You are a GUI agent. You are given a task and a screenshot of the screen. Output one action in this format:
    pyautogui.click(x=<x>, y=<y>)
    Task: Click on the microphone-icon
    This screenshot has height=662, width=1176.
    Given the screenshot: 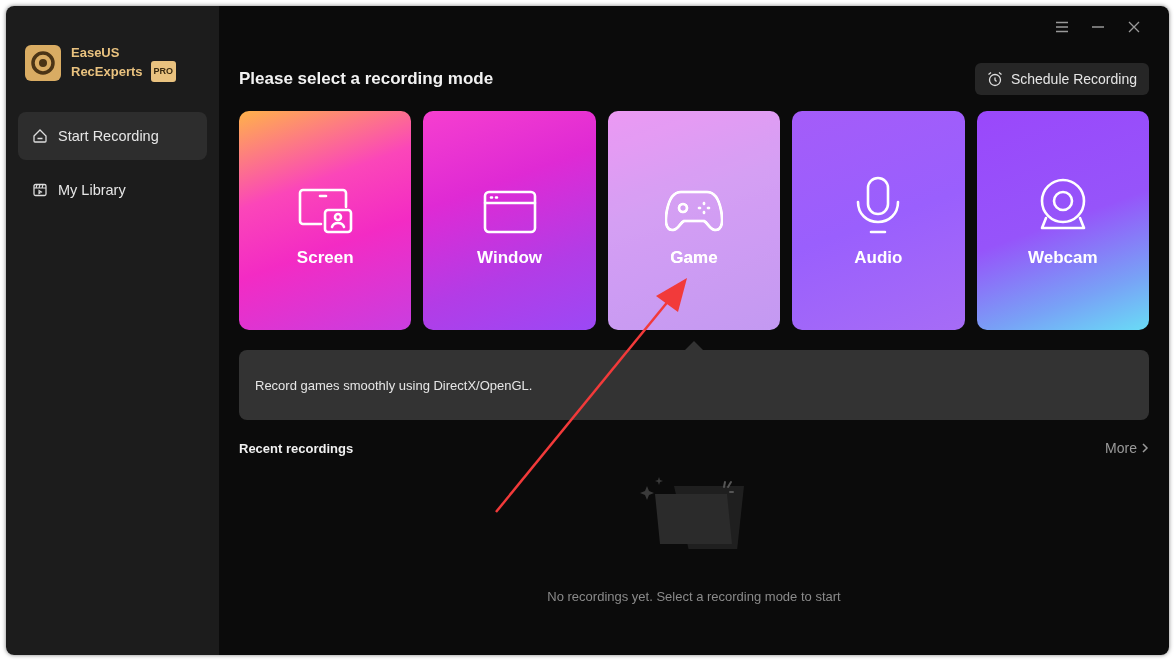 What is the action you would take?
    pyautogui.click(x=878, y=204)
    